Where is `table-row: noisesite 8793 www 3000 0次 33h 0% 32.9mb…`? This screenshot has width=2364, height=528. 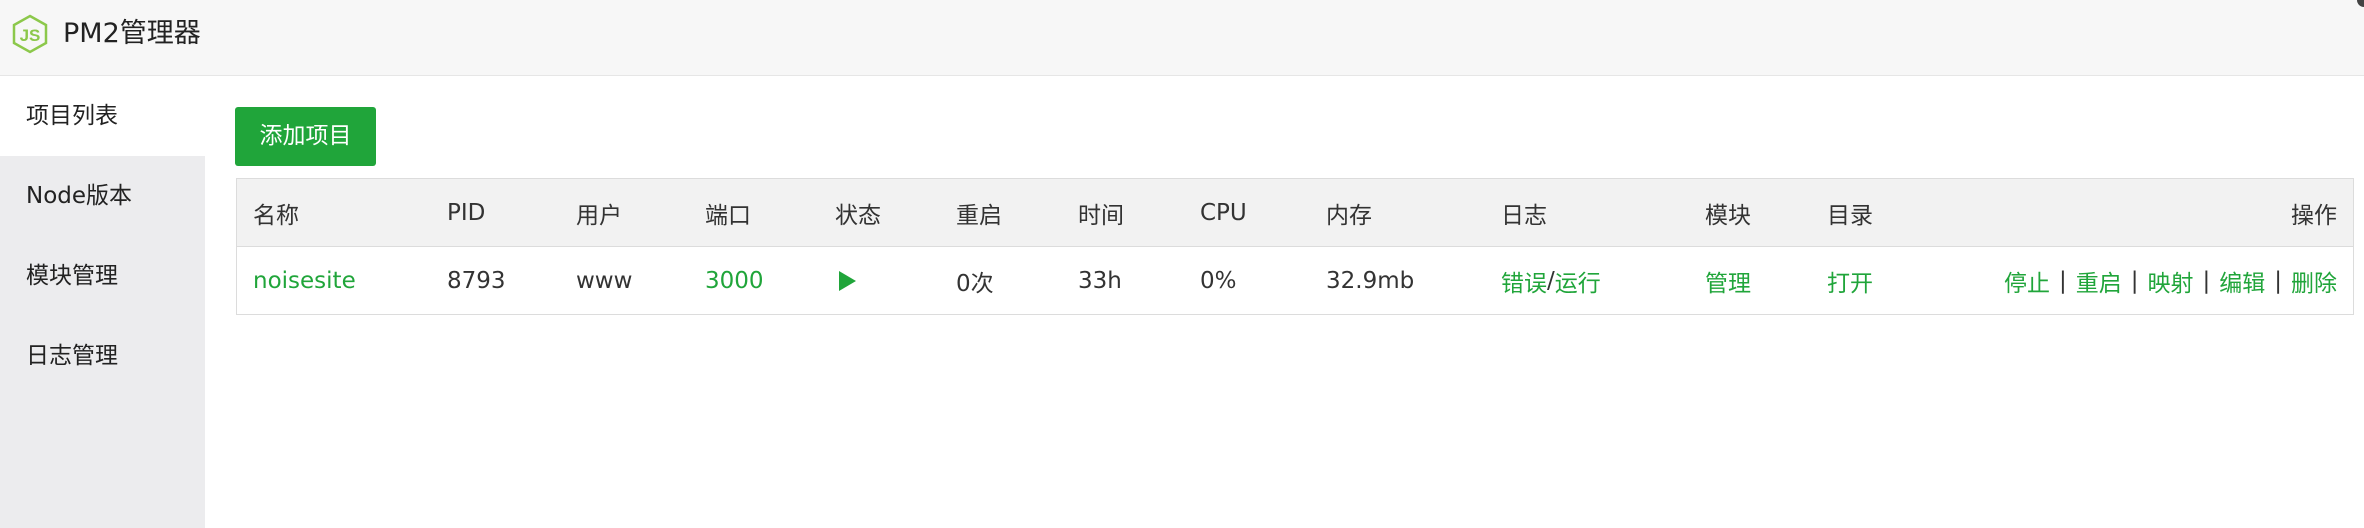
table-row: noisesite 8793 www 3000 0次 33h 0% 32.9mb… is located at coordinates (1295, 280).